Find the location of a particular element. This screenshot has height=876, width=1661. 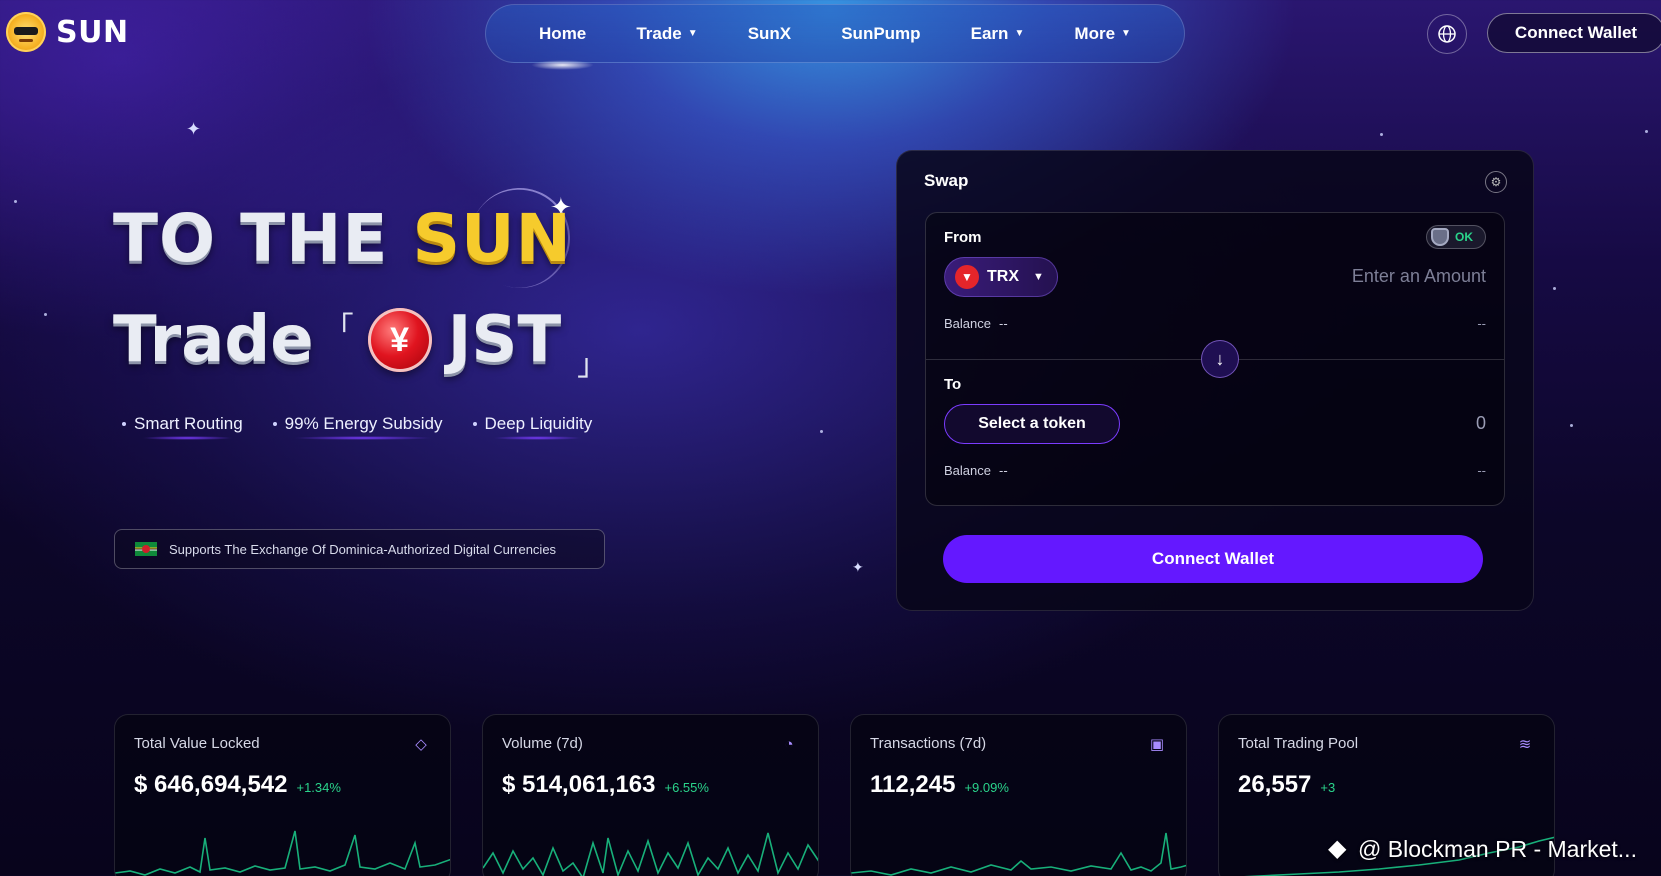

nav-sunx: SunX is located at coordinates (769, 34).